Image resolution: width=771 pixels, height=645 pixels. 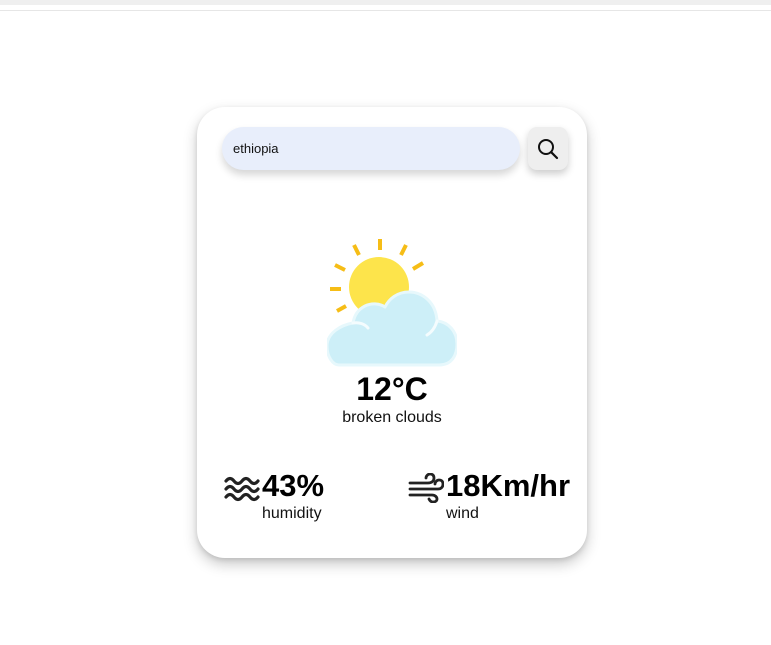 I want to click on browser-divider, so click(x=385, y=10).